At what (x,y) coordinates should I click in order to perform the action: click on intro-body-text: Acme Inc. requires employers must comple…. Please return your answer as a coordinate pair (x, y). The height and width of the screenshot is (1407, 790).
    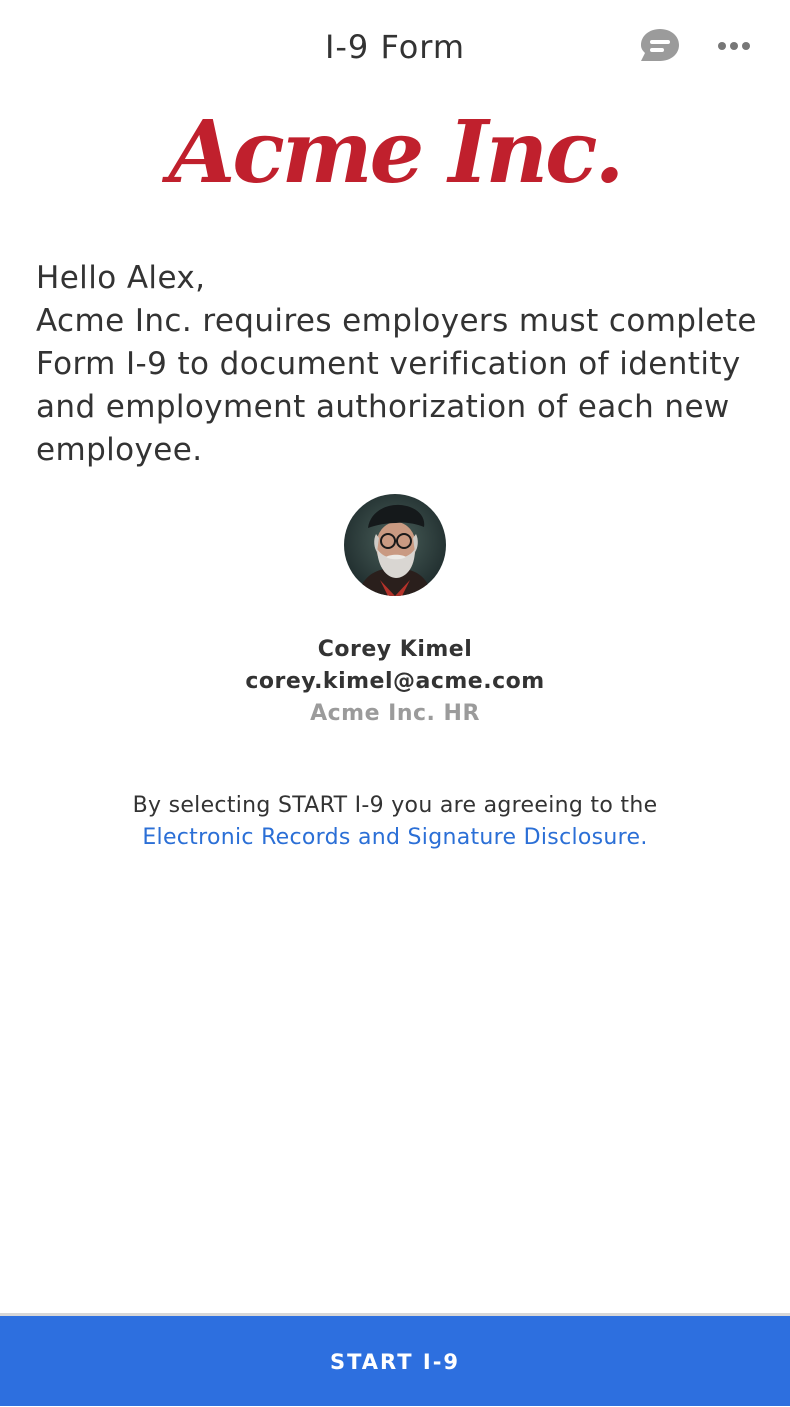
    Looking at the image, I should click on (396, 385).